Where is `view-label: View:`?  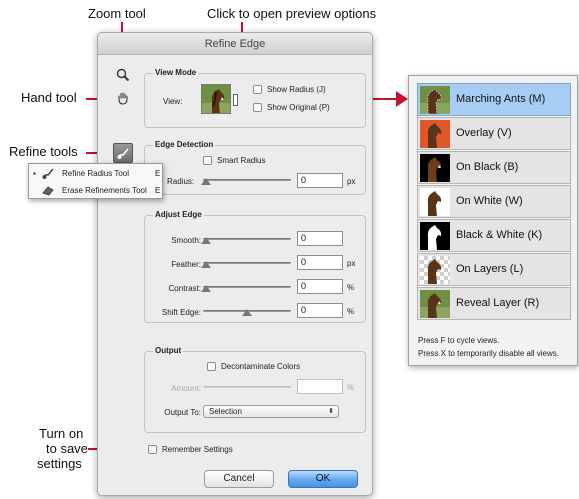
view-label: View: is located at coordinates (173, 101).